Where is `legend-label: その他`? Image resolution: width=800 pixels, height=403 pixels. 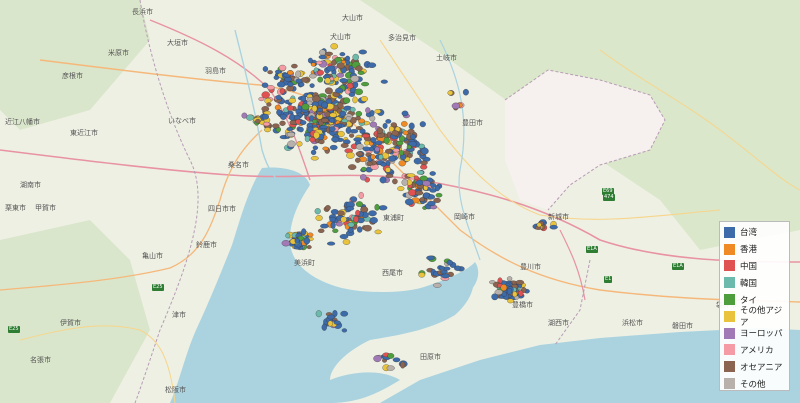
legend-label: その他 is located at coordinates (753, 384).